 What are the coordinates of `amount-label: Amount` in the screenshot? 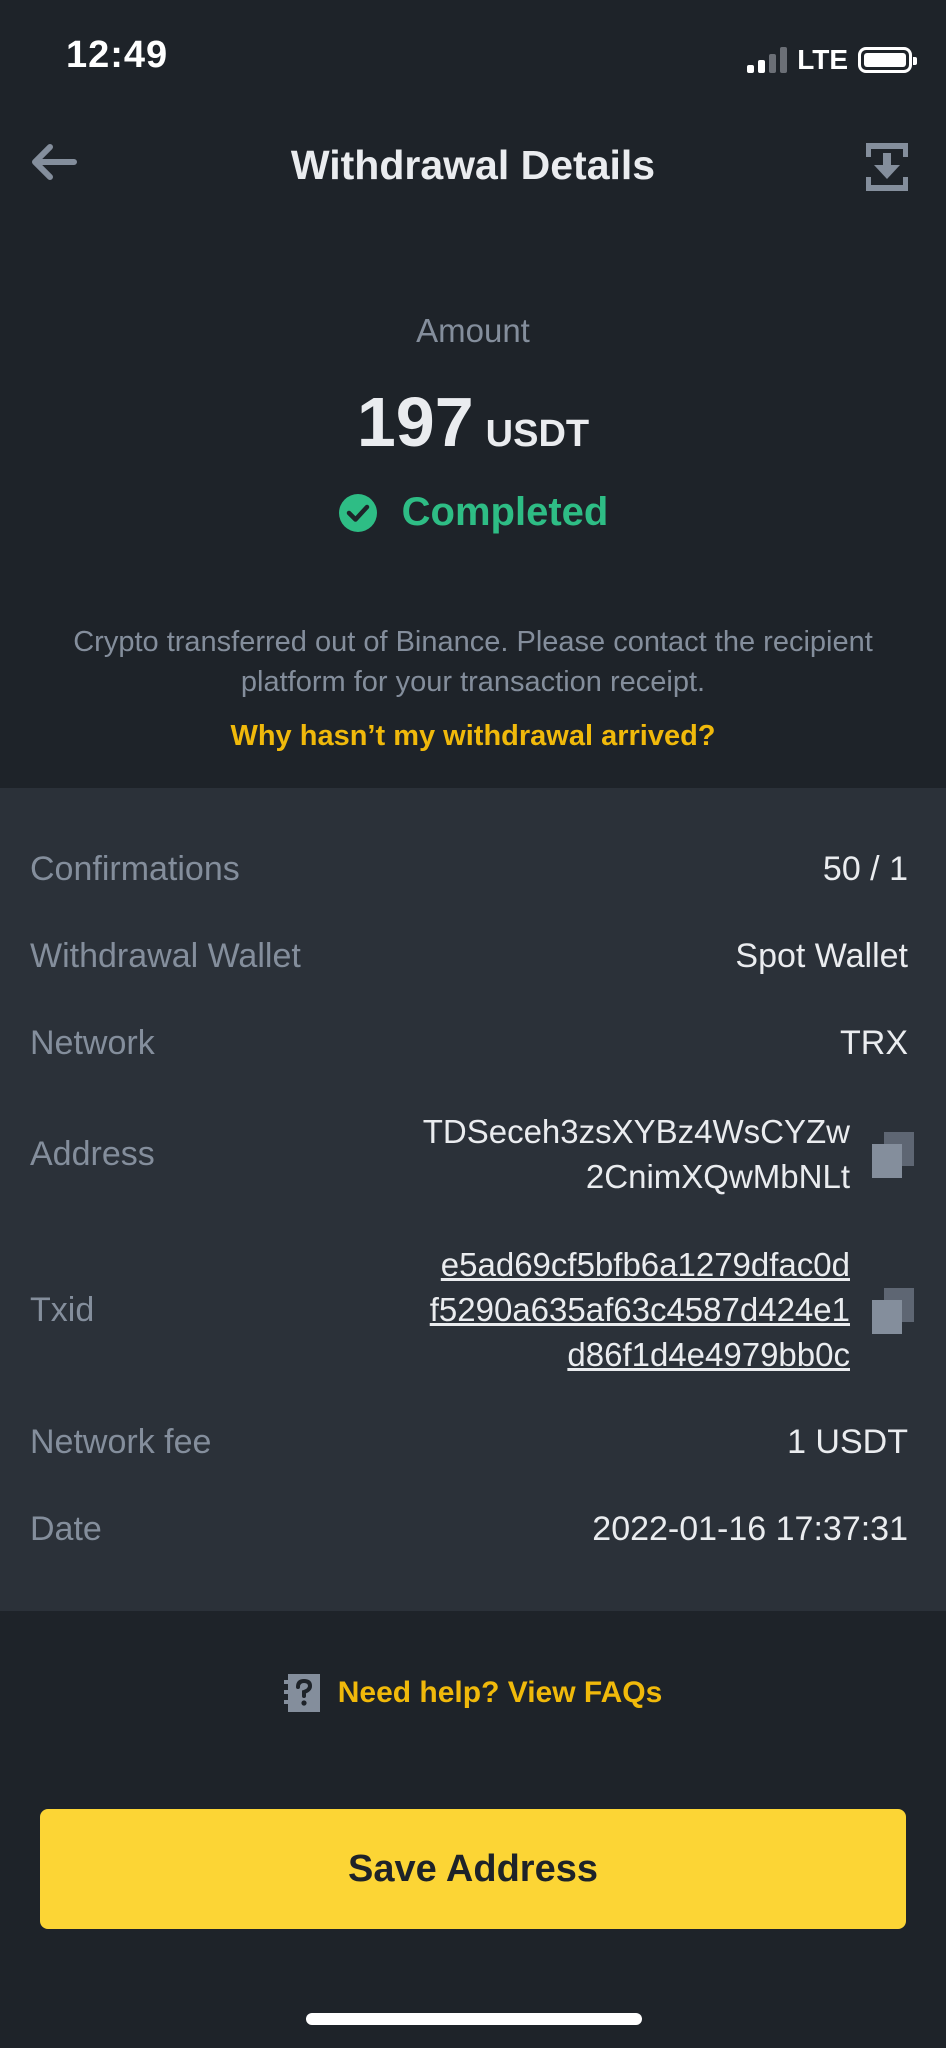 It's located at (473, 330).